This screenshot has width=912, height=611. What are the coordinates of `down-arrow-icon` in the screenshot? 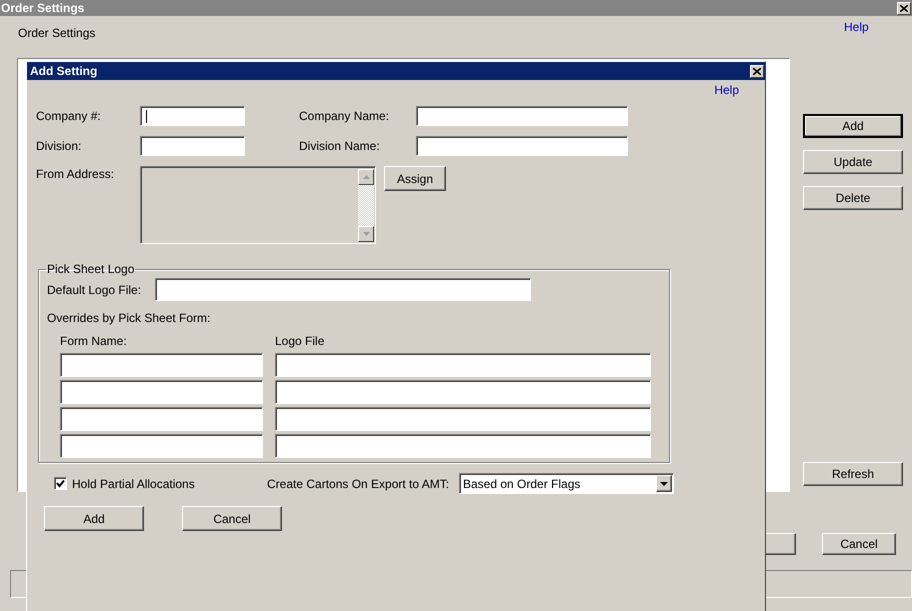 It's located at (366, 234).